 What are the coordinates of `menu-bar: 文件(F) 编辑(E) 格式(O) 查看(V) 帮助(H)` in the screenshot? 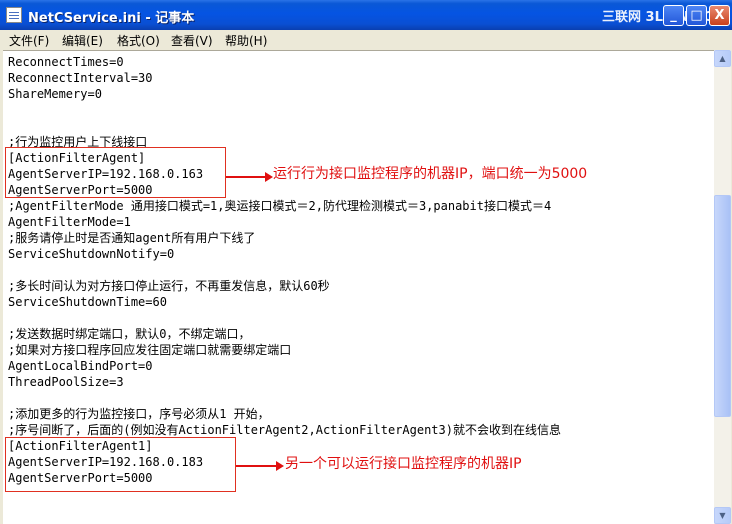 It's located at (366, 40).